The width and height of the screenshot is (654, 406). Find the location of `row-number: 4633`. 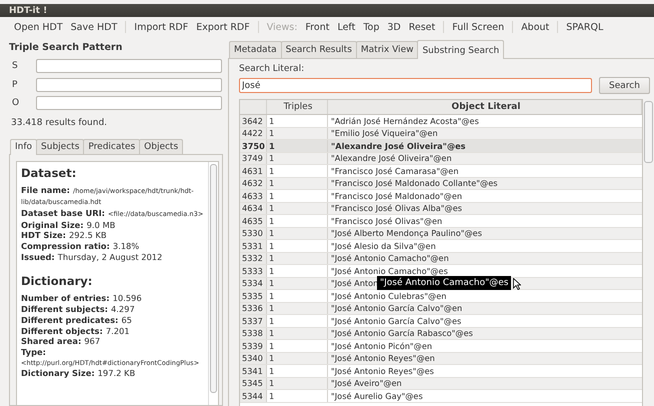

row-number: 4633 is located at coordinates (253, 196).